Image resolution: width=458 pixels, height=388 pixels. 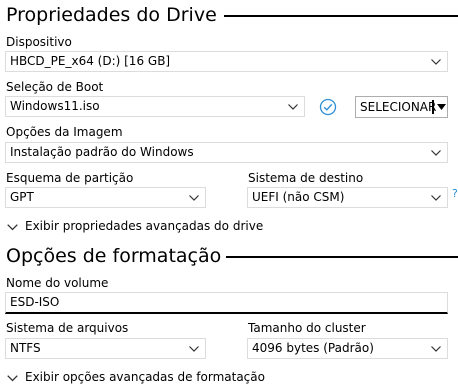 I want to click on file-system-label: Sistema de arquivos, so click(x=67, y=328).